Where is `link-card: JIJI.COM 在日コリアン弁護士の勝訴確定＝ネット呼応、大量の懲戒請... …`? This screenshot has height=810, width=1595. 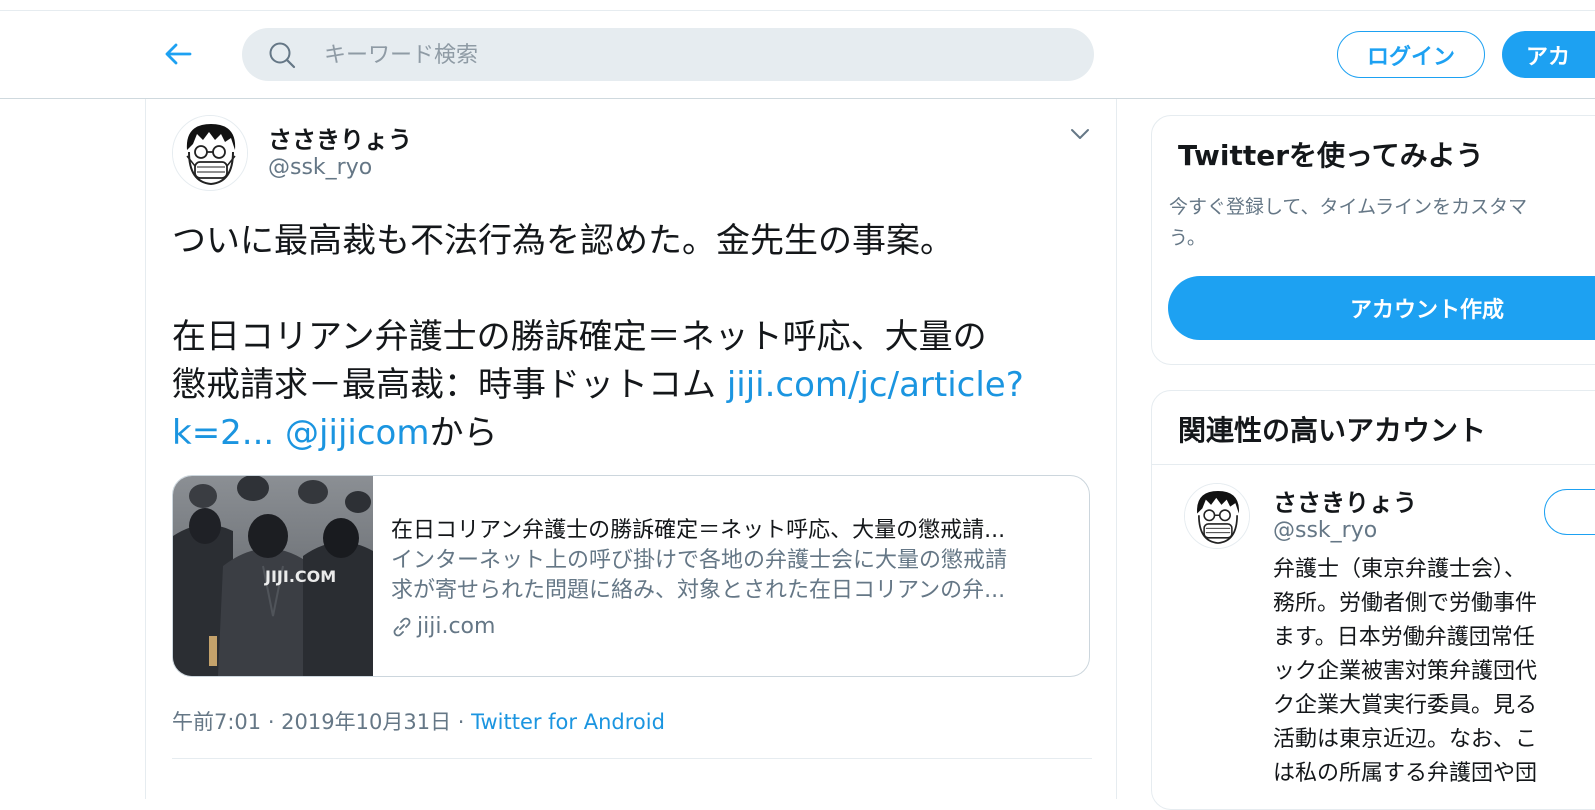 link-card: JIJI.COM 在日コリアン弁護士の勝訴確定＝ネット呼応、大量の懲戒請... … is located at coordinates (631, 576).